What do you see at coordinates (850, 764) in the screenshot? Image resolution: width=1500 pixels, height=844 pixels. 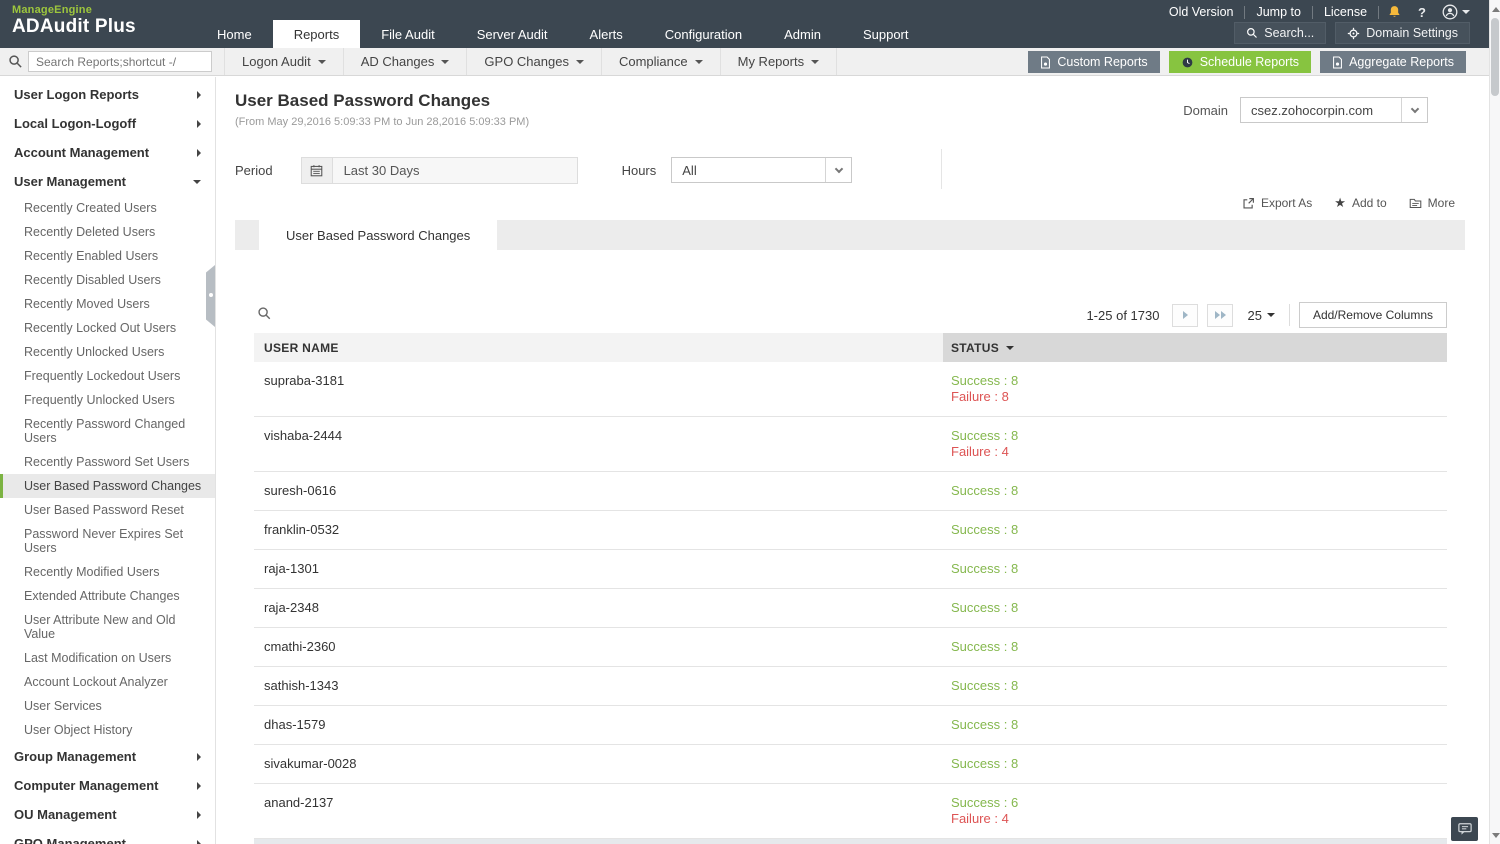 I see `table-row: sivakumar-0028 Success : 8` at bounding box center [850, 764].